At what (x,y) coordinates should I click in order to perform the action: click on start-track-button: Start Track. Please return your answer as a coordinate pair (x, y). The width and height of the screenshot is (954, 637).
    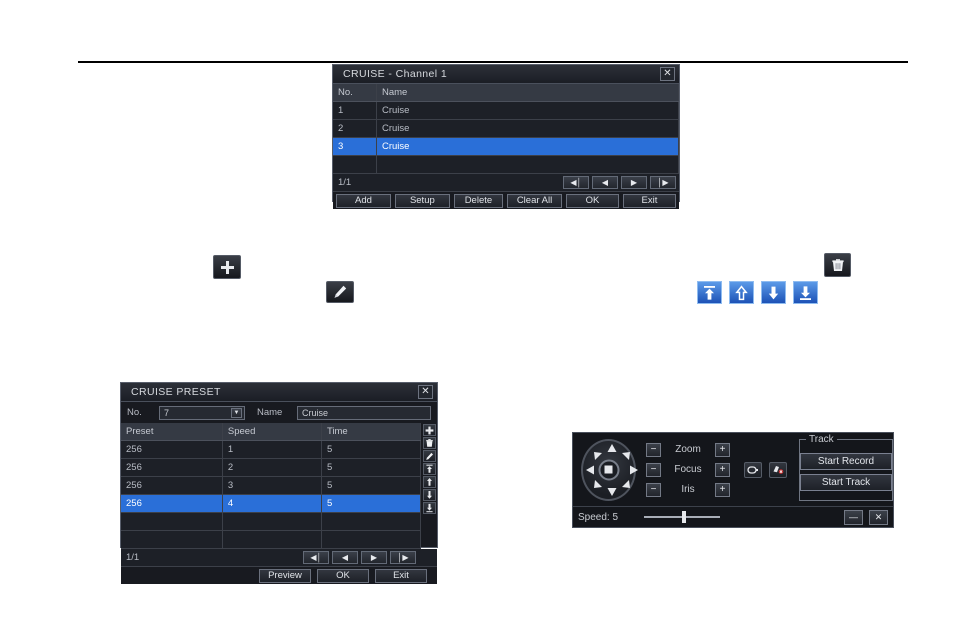
    Looking at the image, I should click on (846, 482).